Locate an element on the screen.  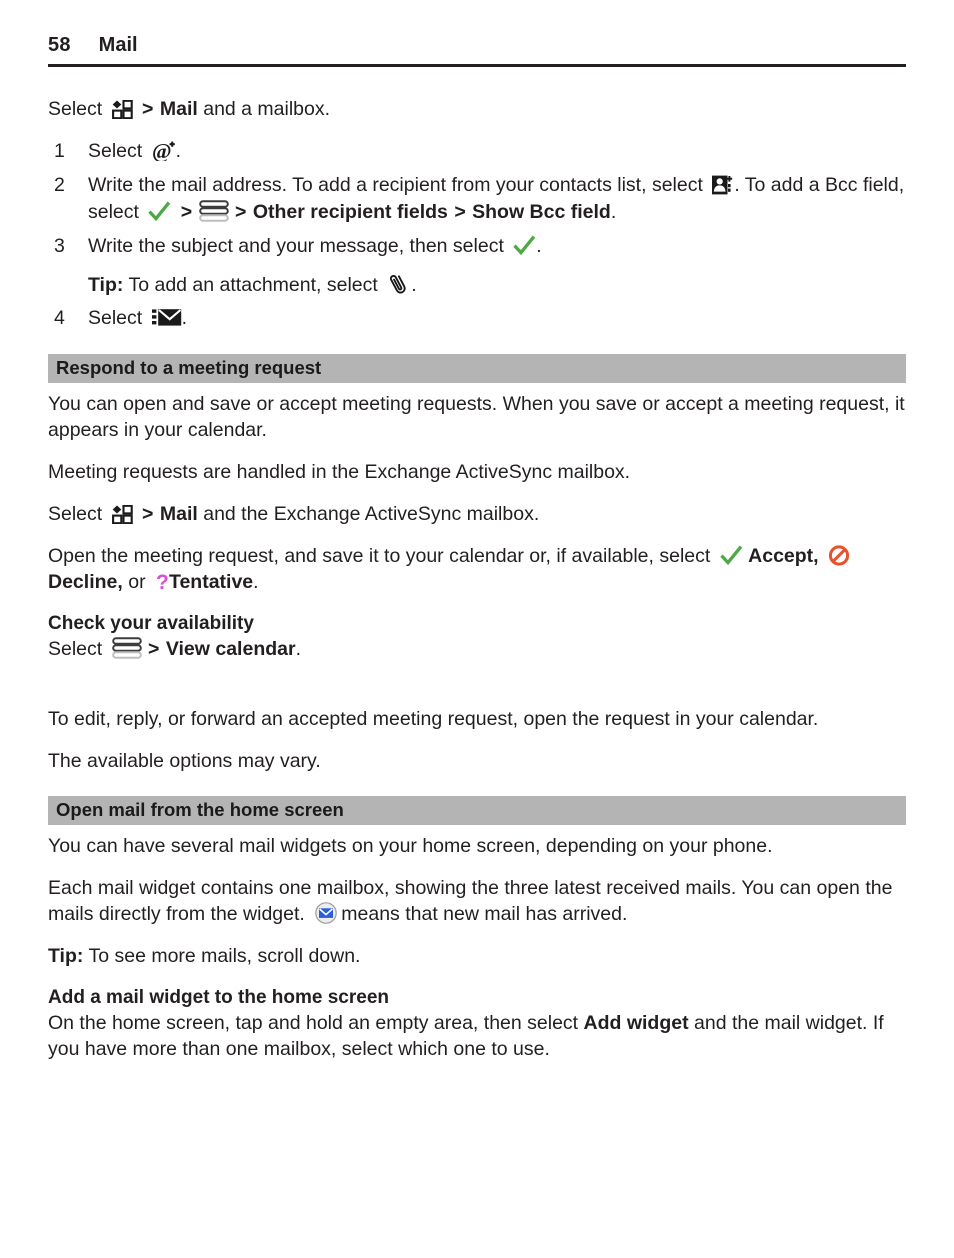
tentative-question-icon: ? is located at coordinates (162, 581).